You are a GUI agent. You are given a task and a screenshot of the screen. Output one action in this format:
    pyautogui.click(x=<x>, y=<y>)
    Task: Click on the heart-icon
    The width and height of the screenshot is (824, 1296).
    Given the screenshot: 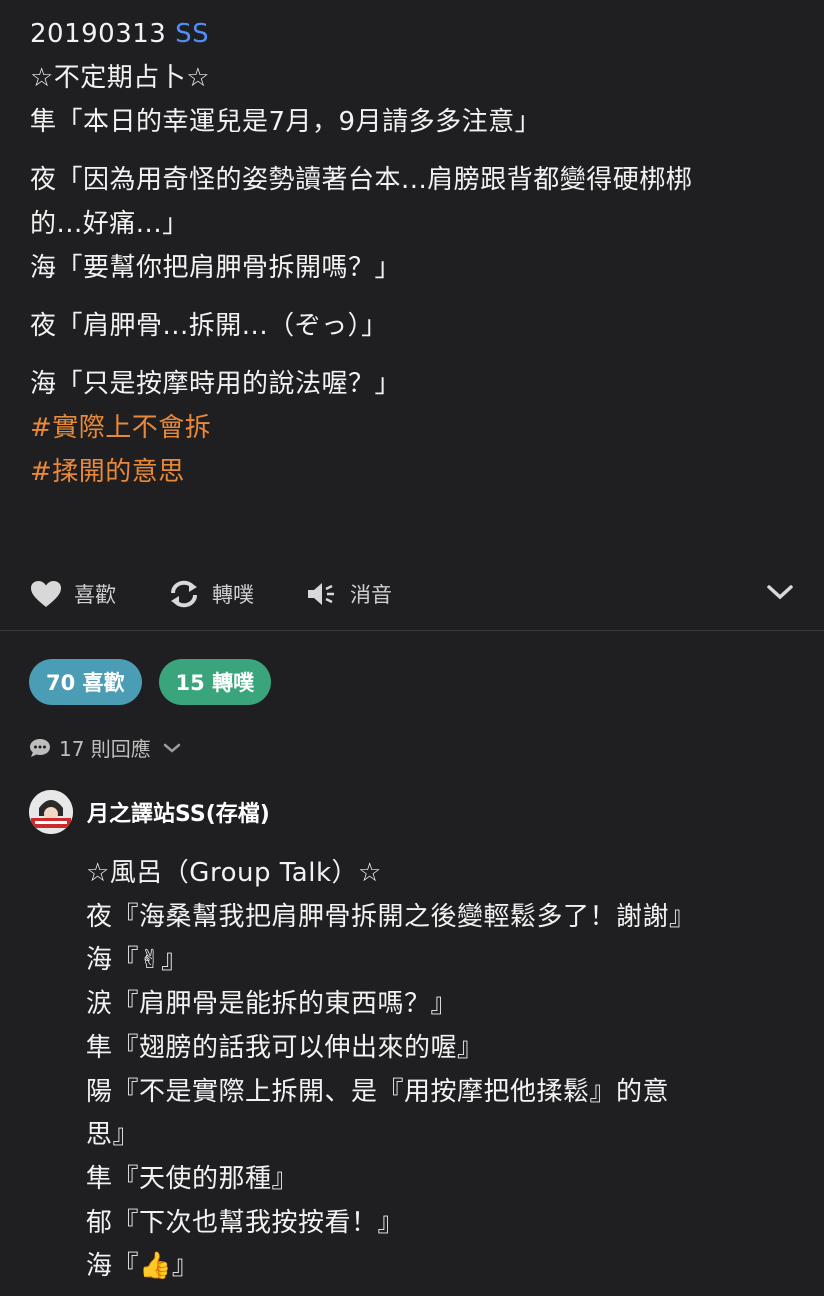 What is the action you would take?
    pyautogui.click(x=46, y=594)
    